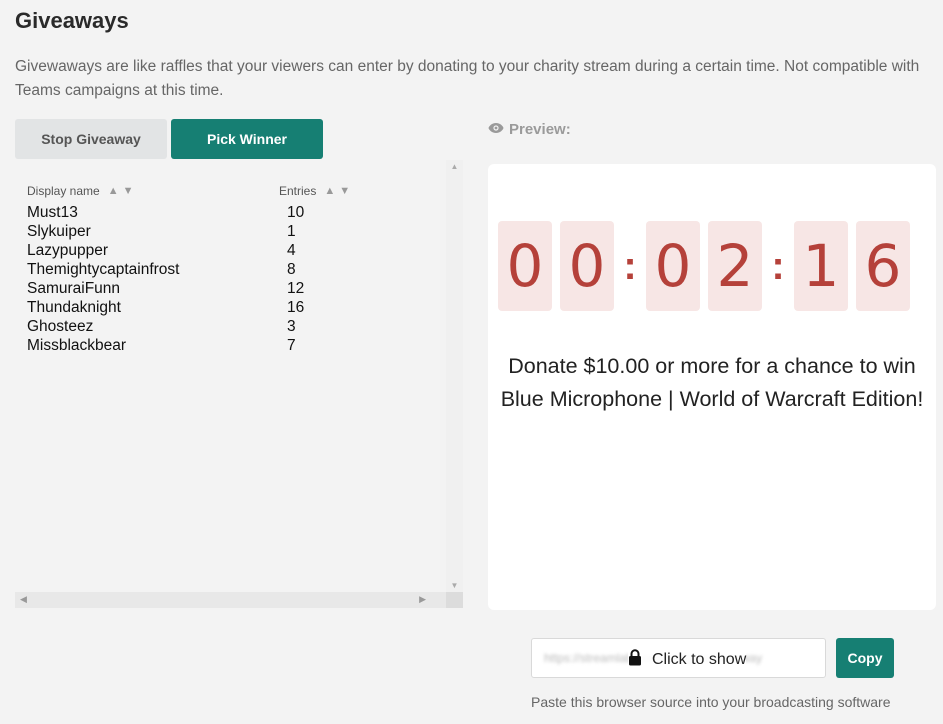 This screenshot has width=943, height=724. I want to click on entry-count: 16, so click(296, 307).